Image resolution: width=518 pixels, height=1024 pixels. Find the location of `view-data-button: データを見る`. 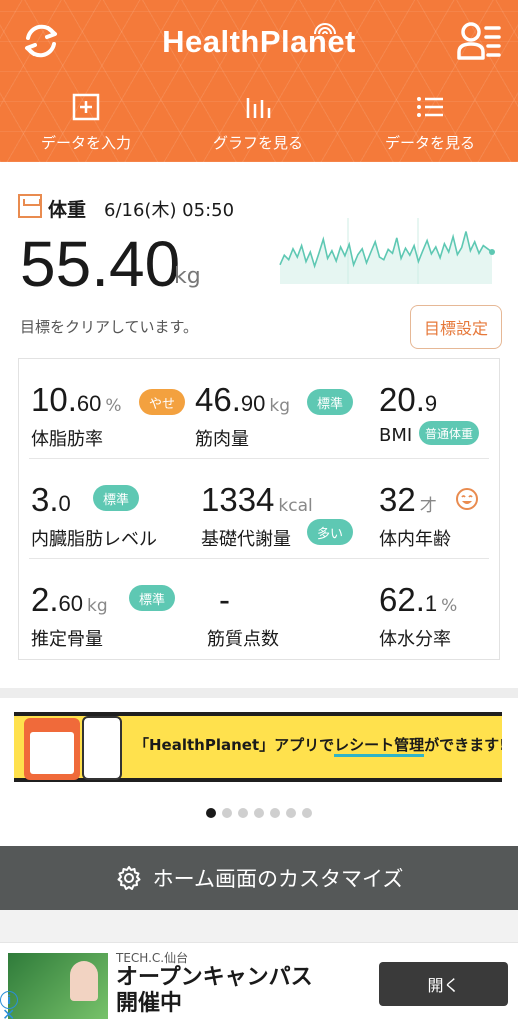

view-data-button: データを見る is located at coordinates (430, 126).